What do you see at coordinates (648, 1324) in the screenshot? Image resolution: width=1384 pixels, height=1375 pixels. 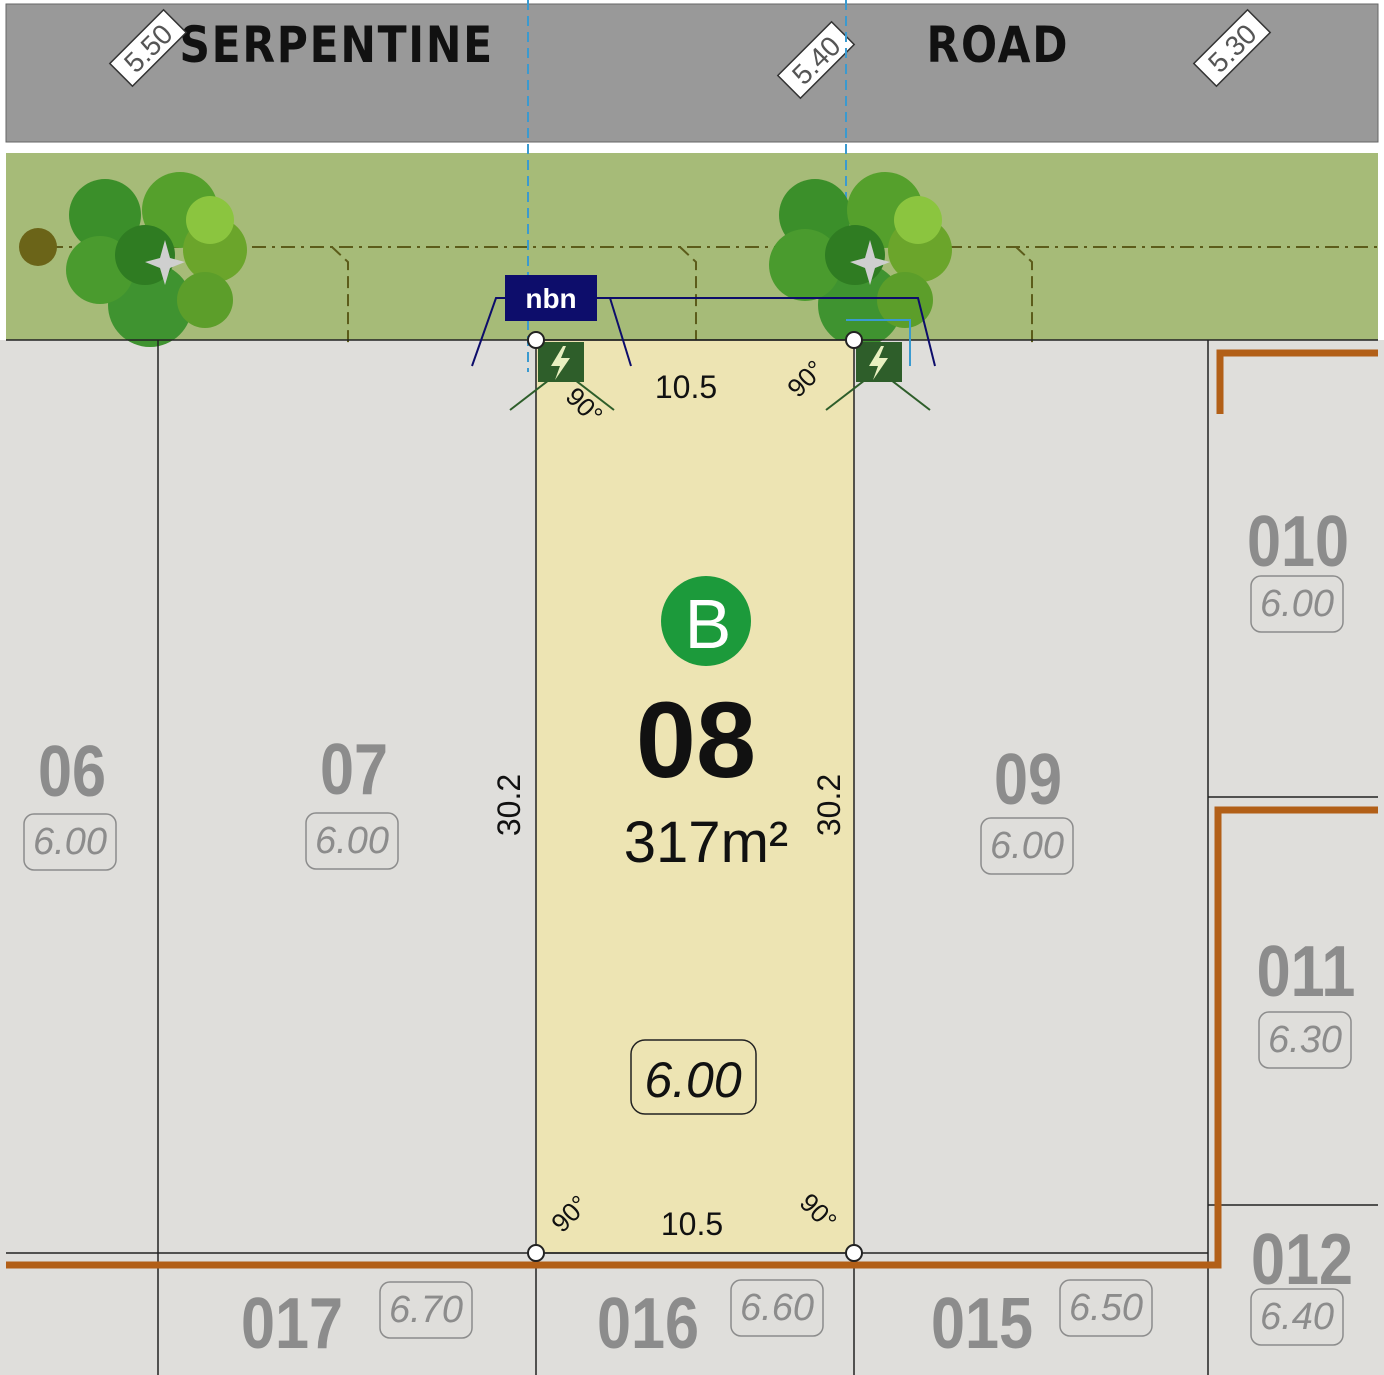 I see `lot-number-016: 016` at bounding box center [648, 1324].